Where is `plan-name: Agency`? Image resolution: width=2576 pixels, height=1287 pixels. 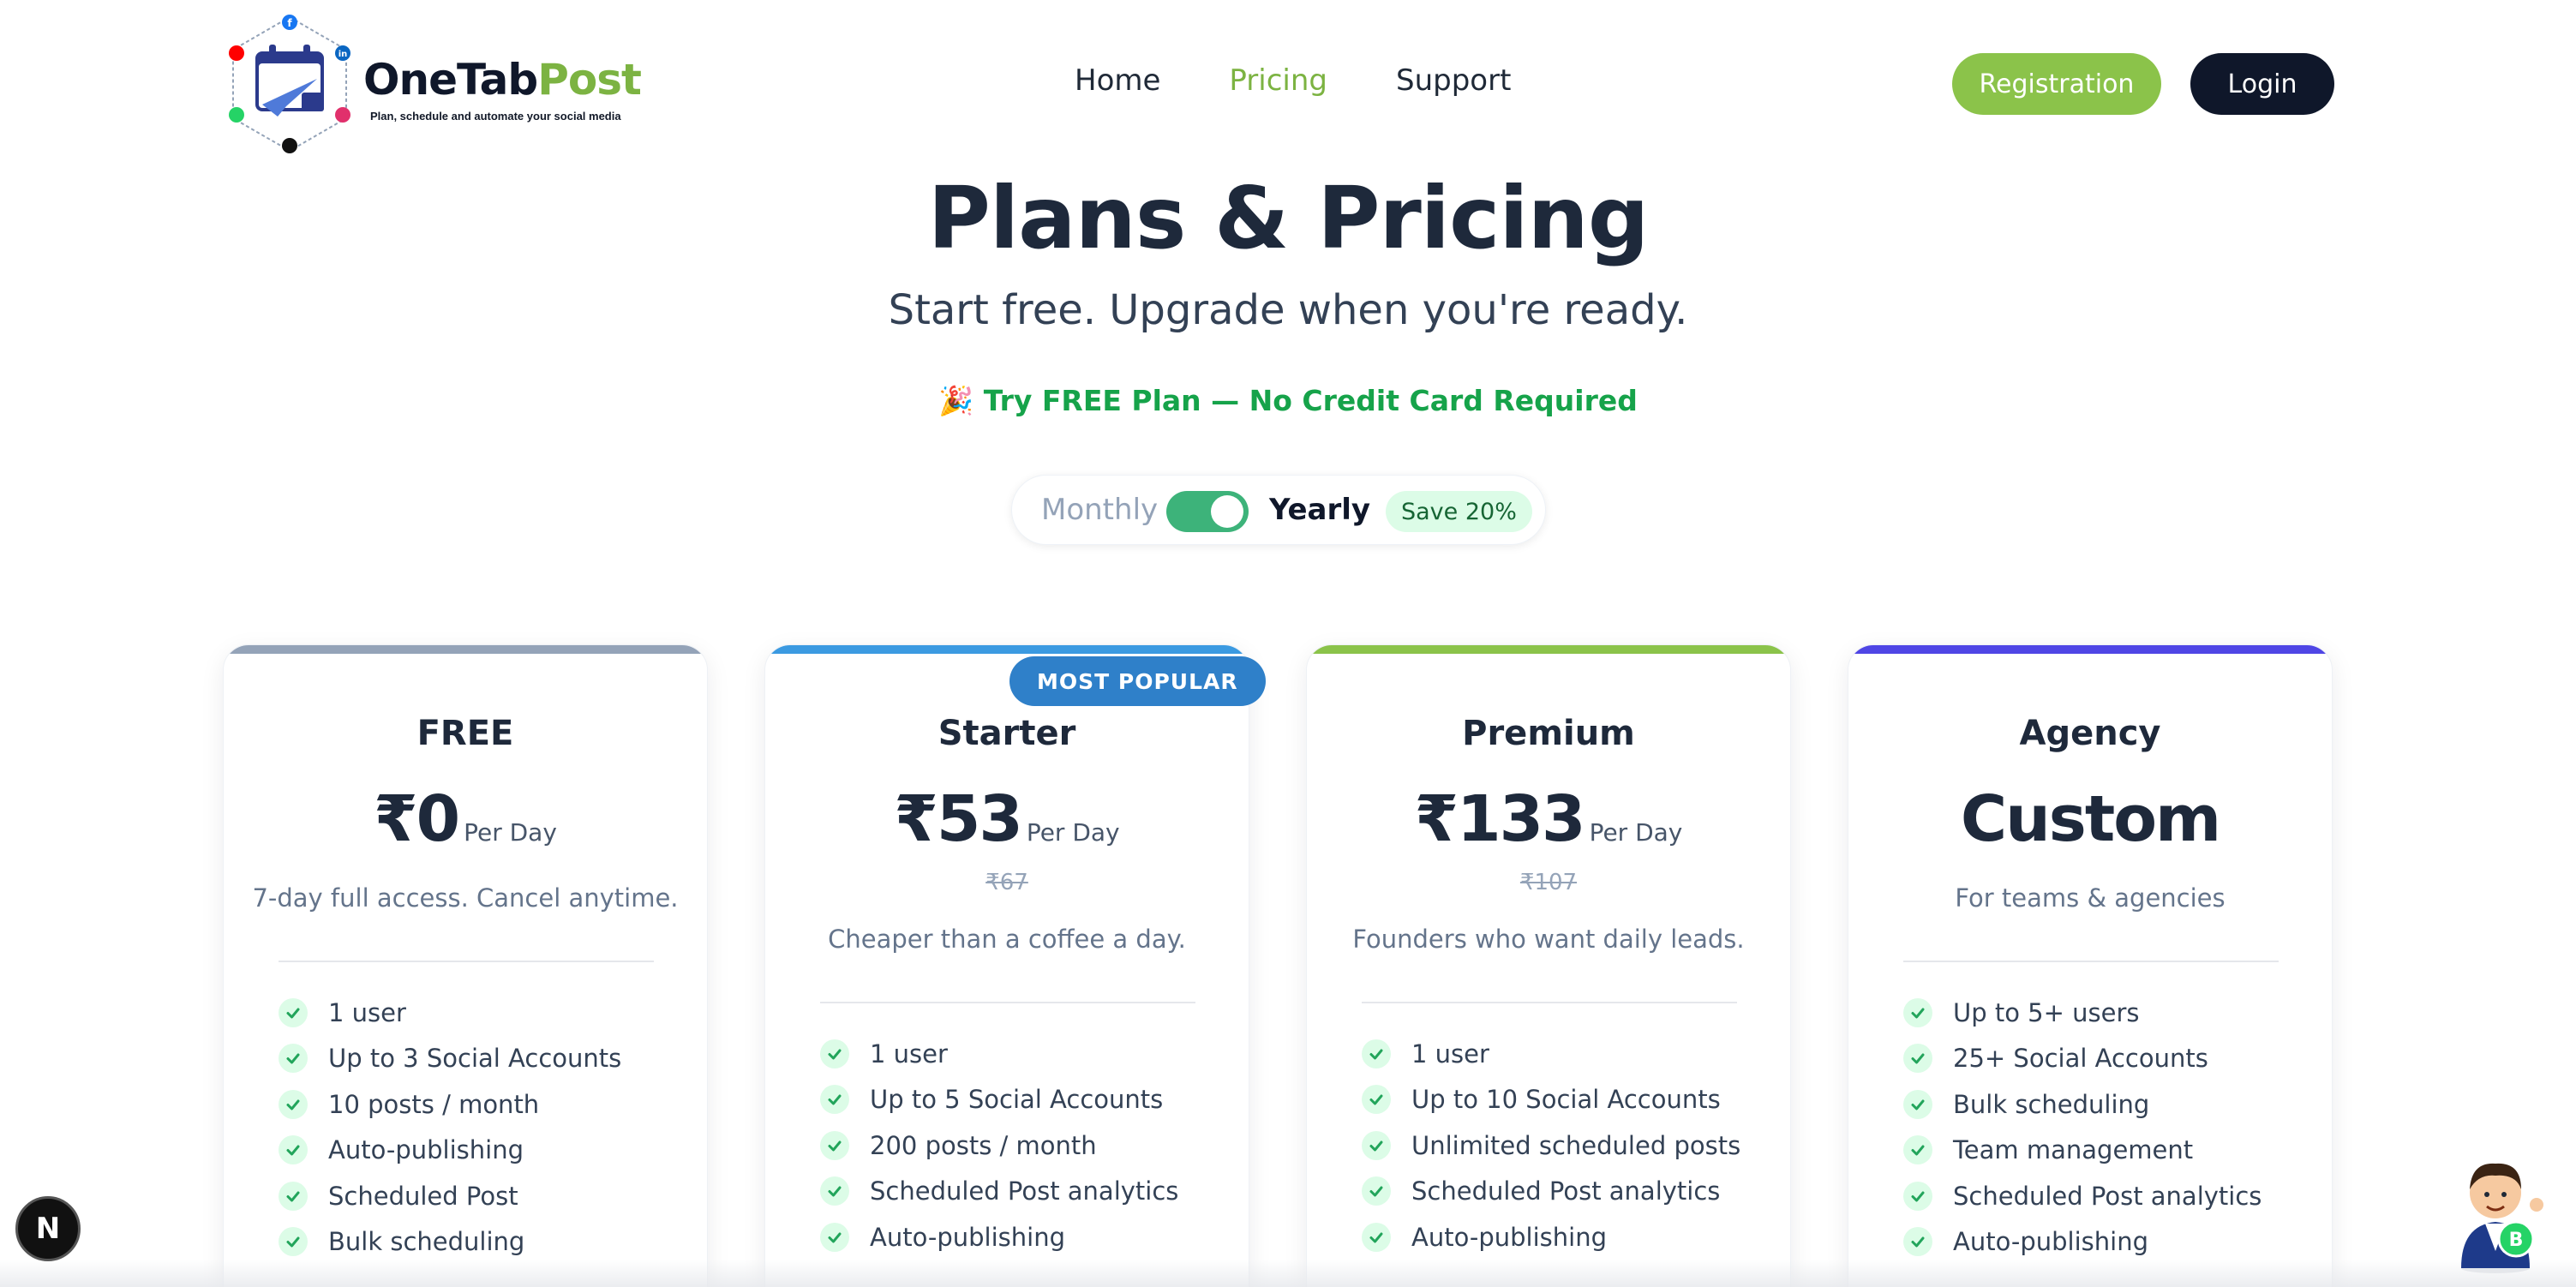 plan-name: Agency is located at coordinates (2090, 733).